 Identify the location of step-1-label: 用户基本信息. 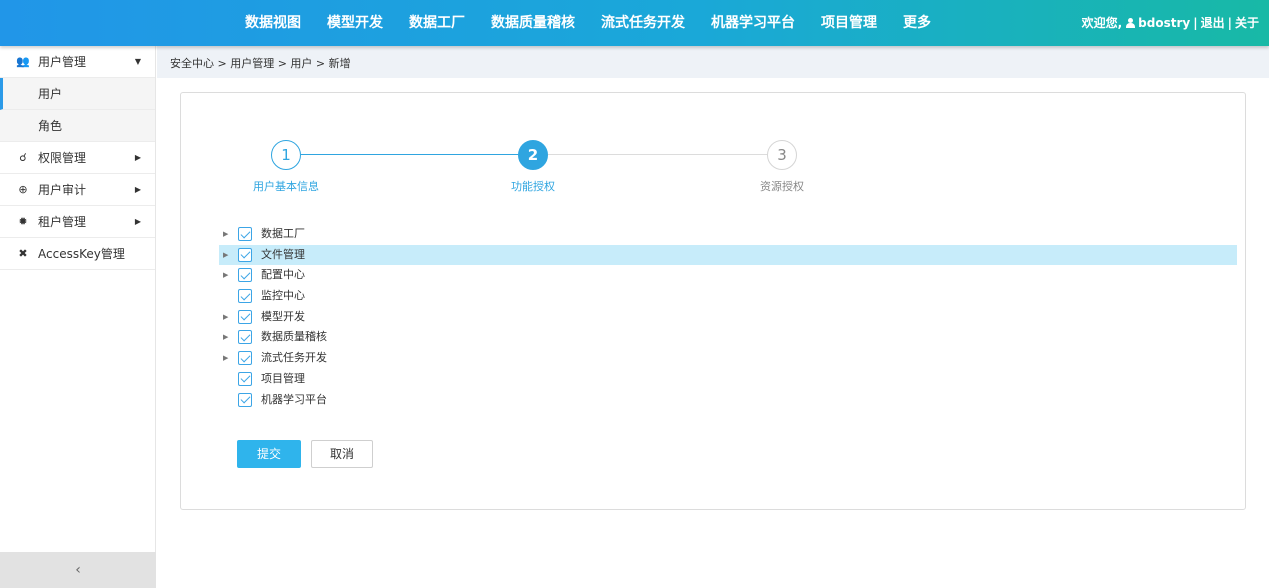
(286, 186).